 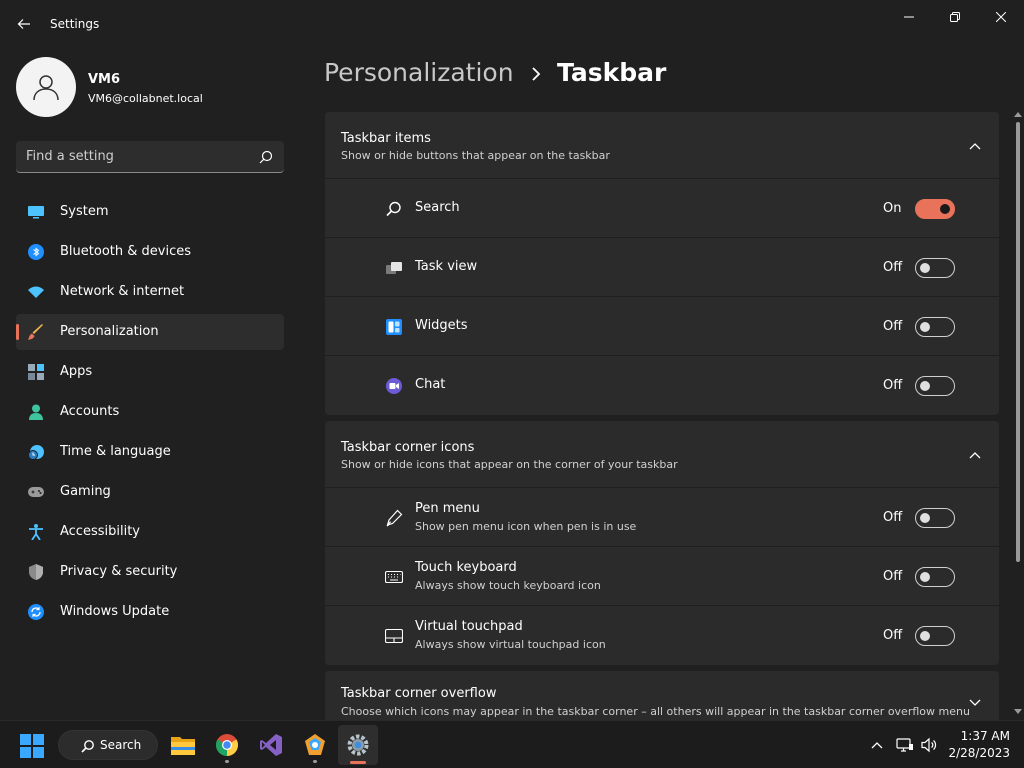 I want to click on touch-keyboard-toggle, so click(x=935, y=577).